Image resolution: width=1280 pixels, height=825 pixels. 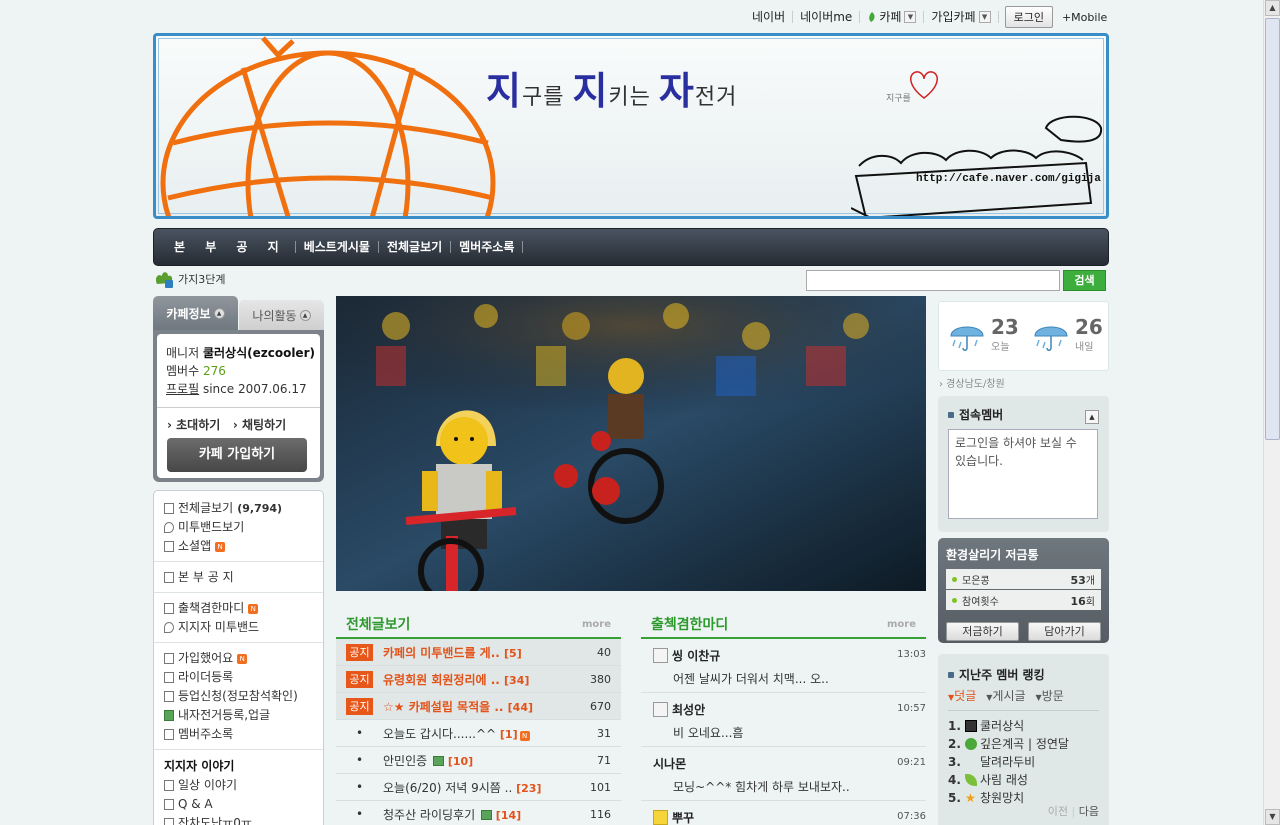 What do you see at coordinates (443, 707) in the screenshot?
I see `post-title: ☆★ 카페설립 목적을 ..` at bounding box center [443, 707].